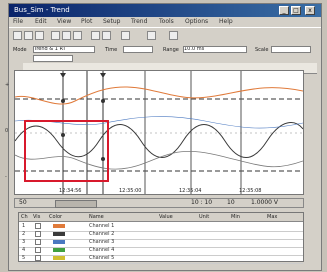  What do you see at coordinates (20, 50) in the screenshot?
I see `mode-label: Mode` at bounding box center [20, 50].